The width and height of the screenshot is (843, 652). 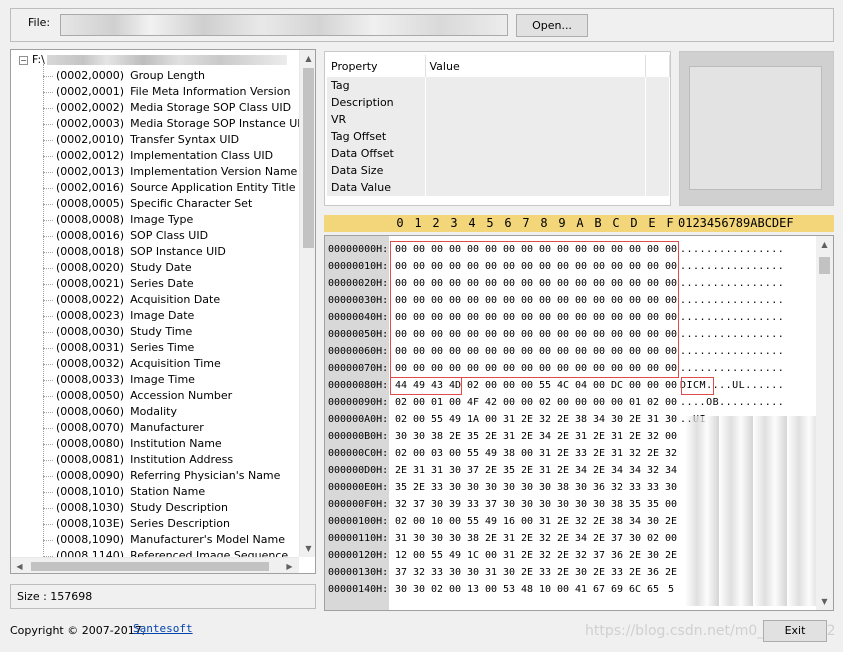 What do you see at coordinates (498, 153) in the screenshot?
I see `property-row: Data Offset` at bounding box center [498, 153].